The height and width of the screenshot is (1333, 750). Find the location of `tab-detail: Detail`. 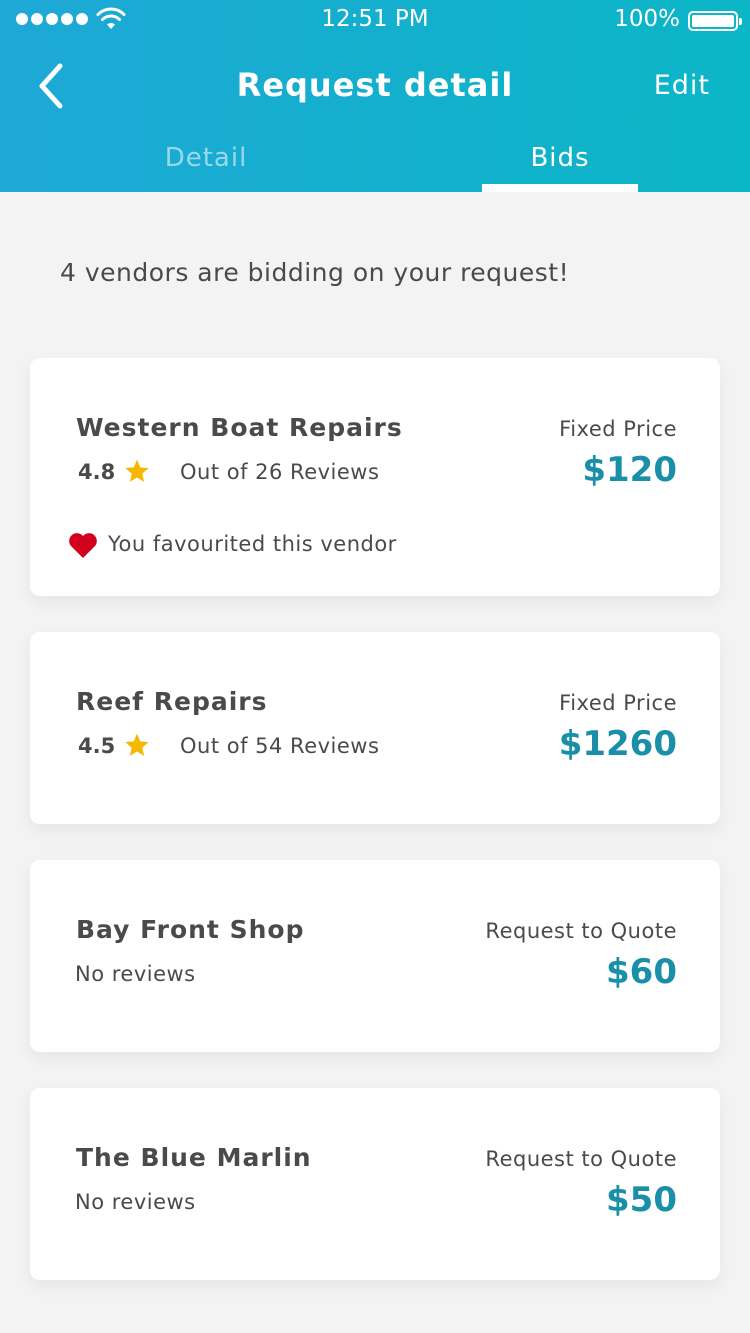

tab-detail: Detail is located at coordinates (206, 158).